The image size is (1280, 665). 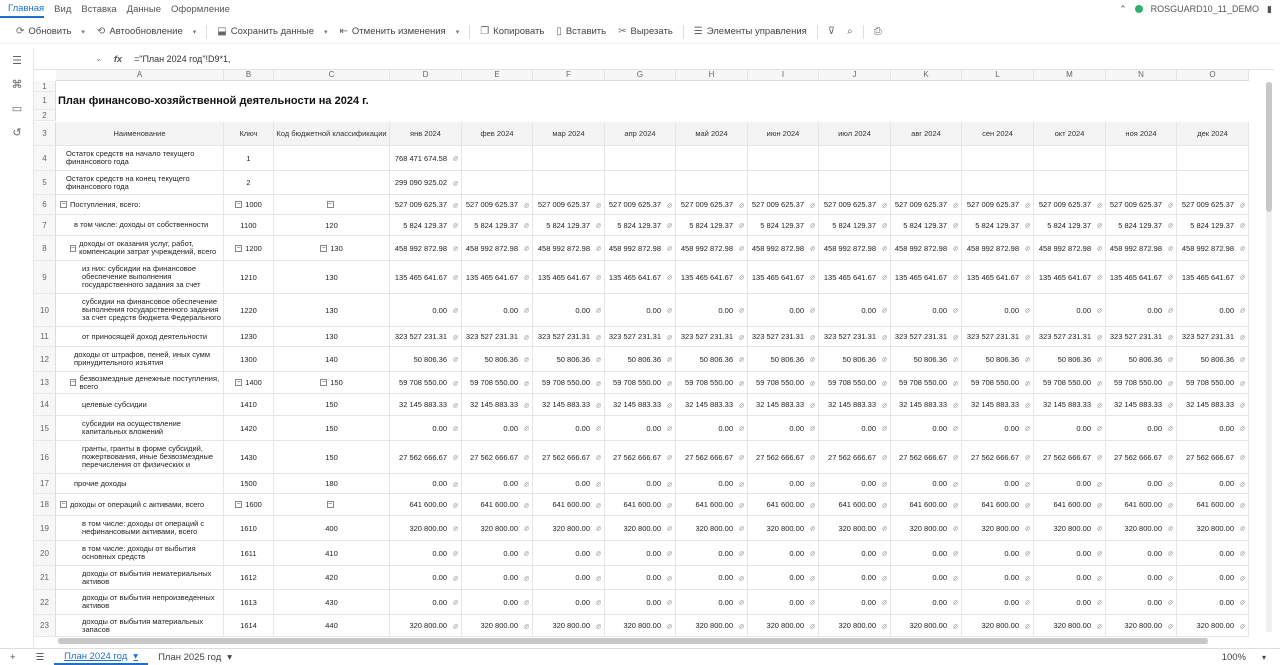 I want to click on refresh-button: ⟳ Обновить ▾, so click(x=50, y=32).